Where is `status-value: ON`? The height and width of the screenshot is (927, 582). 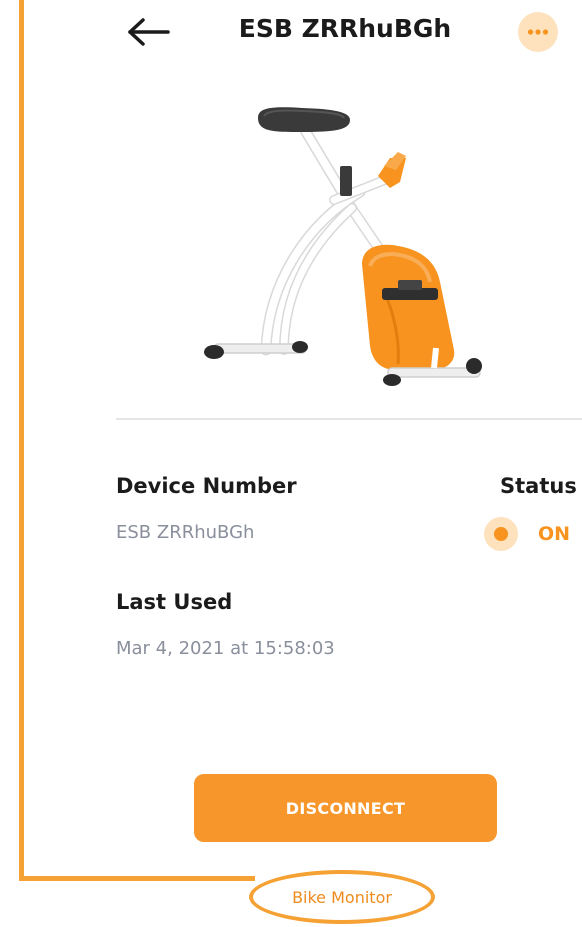 status-value: ON is located at coordinates (554, 534).